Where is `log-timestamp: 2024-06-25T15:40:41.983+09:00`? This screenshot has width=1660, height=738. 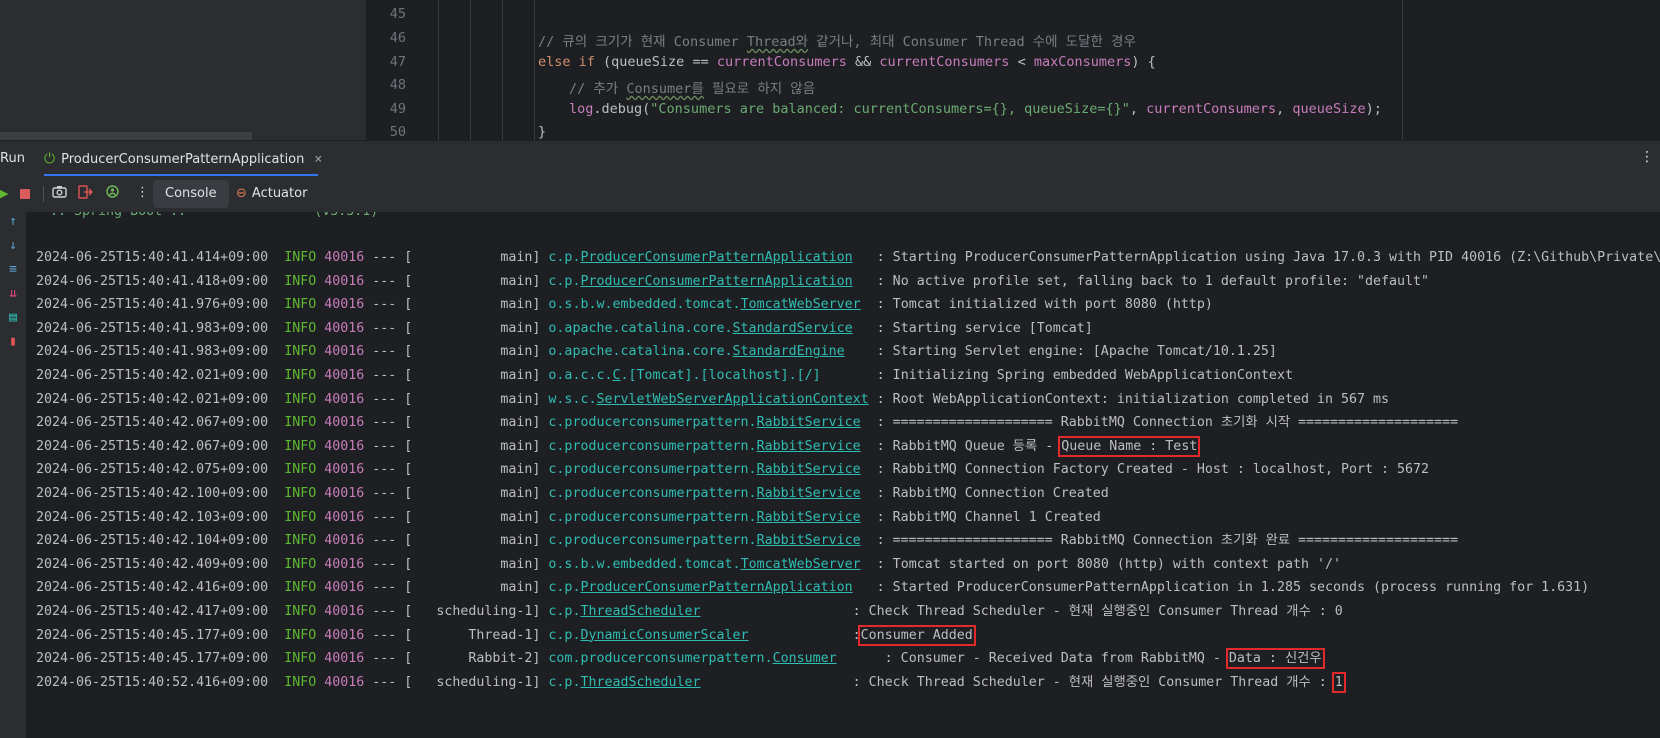 log-timestamp: 2024-06-25T15:40:41.983+09:00 is located at coordinates (152, 352).